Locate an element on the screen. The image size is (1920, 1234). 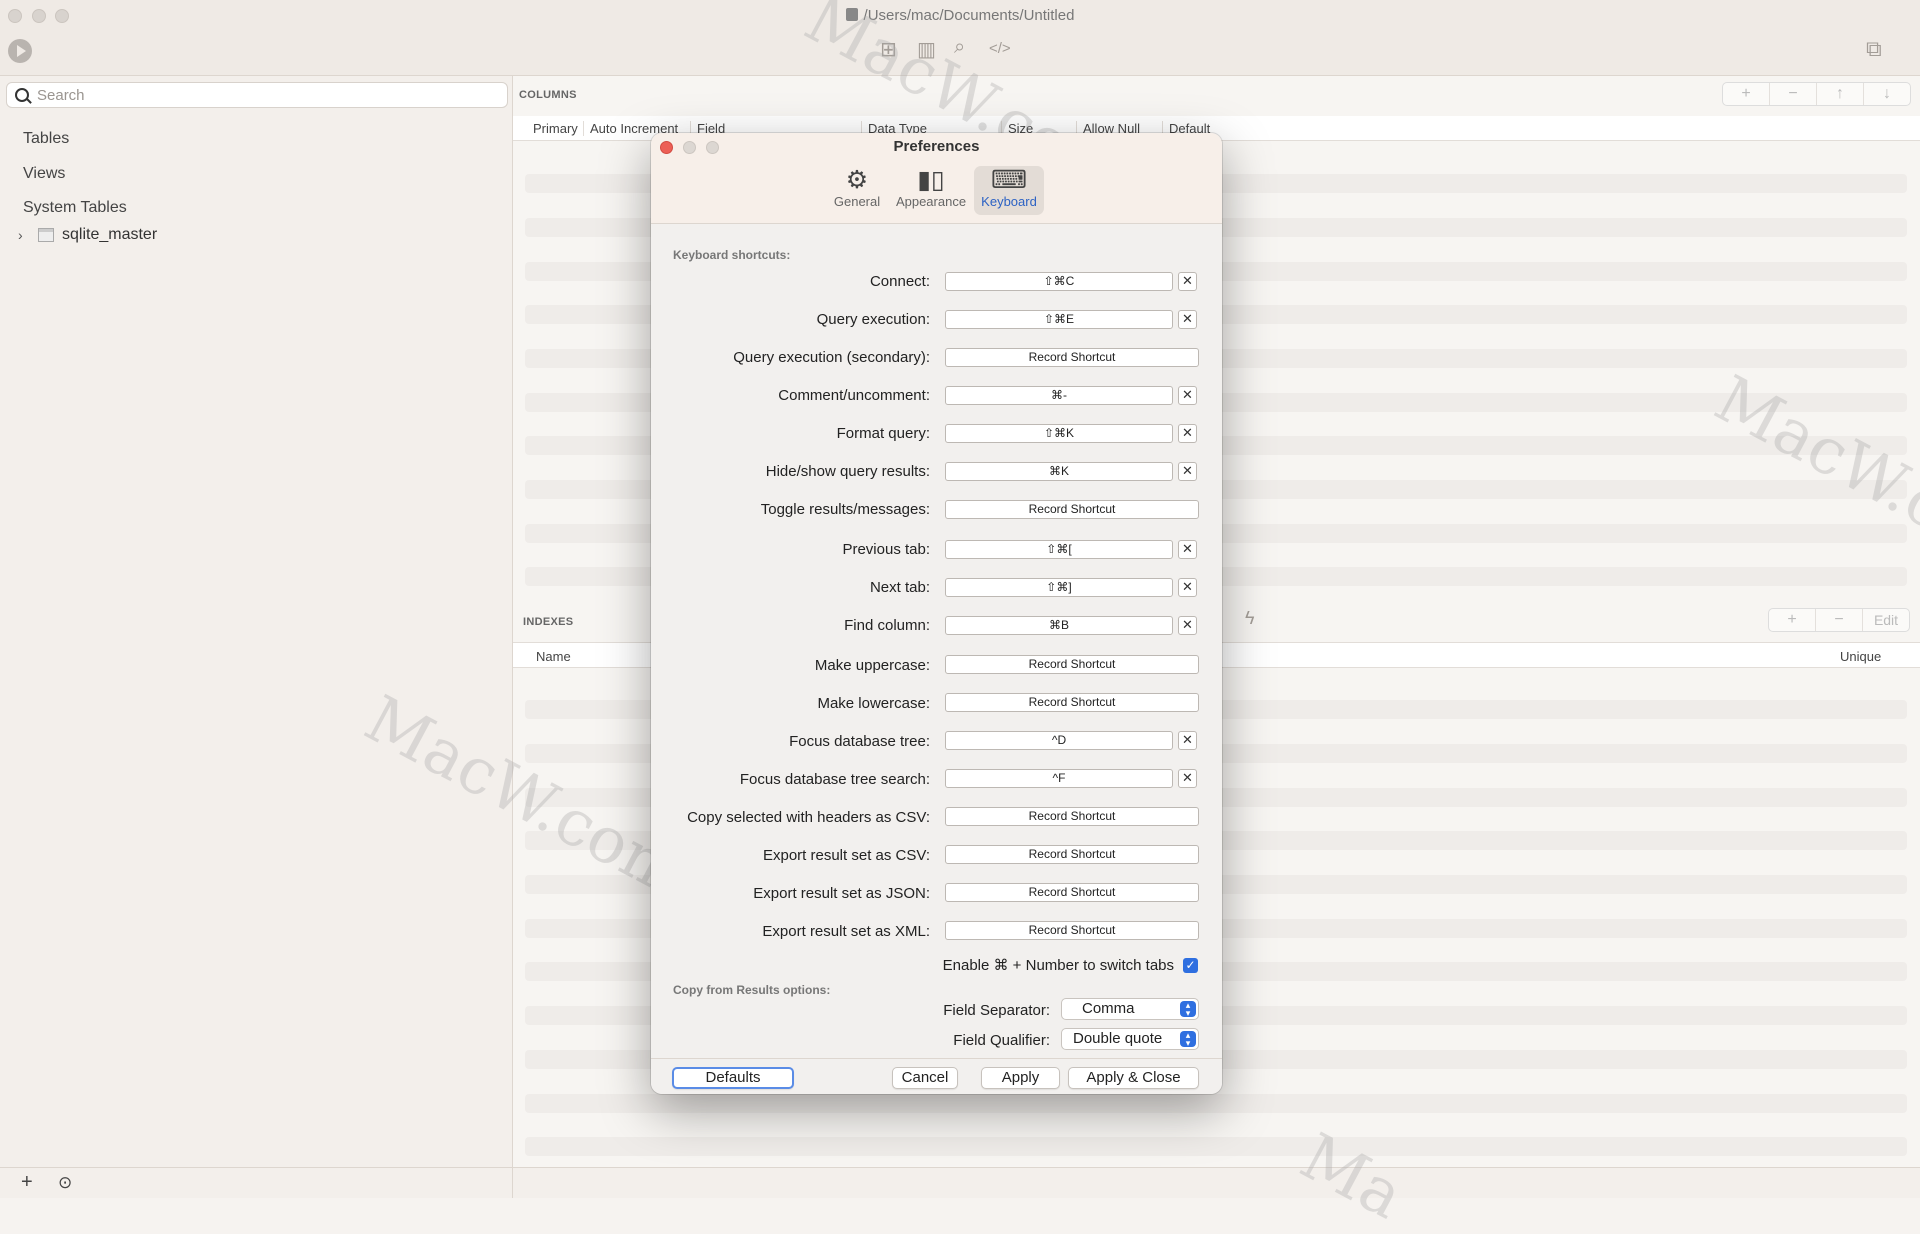
tab-general: ⚙ General is located at coordinates (857, 190).